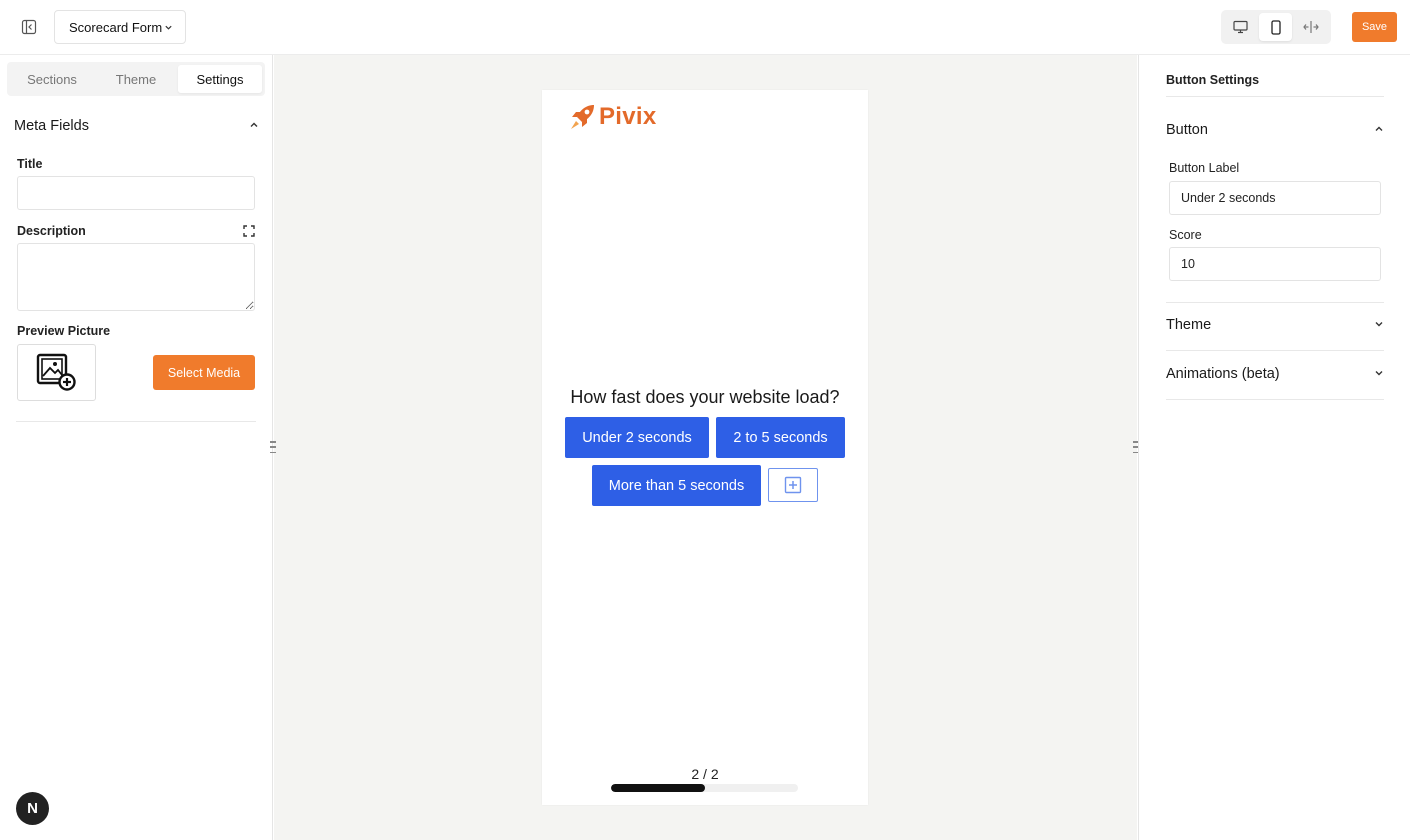 The width and height of the screenshot is (1410, 840). Describe the element at coordinates (1185, 235) in the screenshot. I see `score-label: Score` at that location.